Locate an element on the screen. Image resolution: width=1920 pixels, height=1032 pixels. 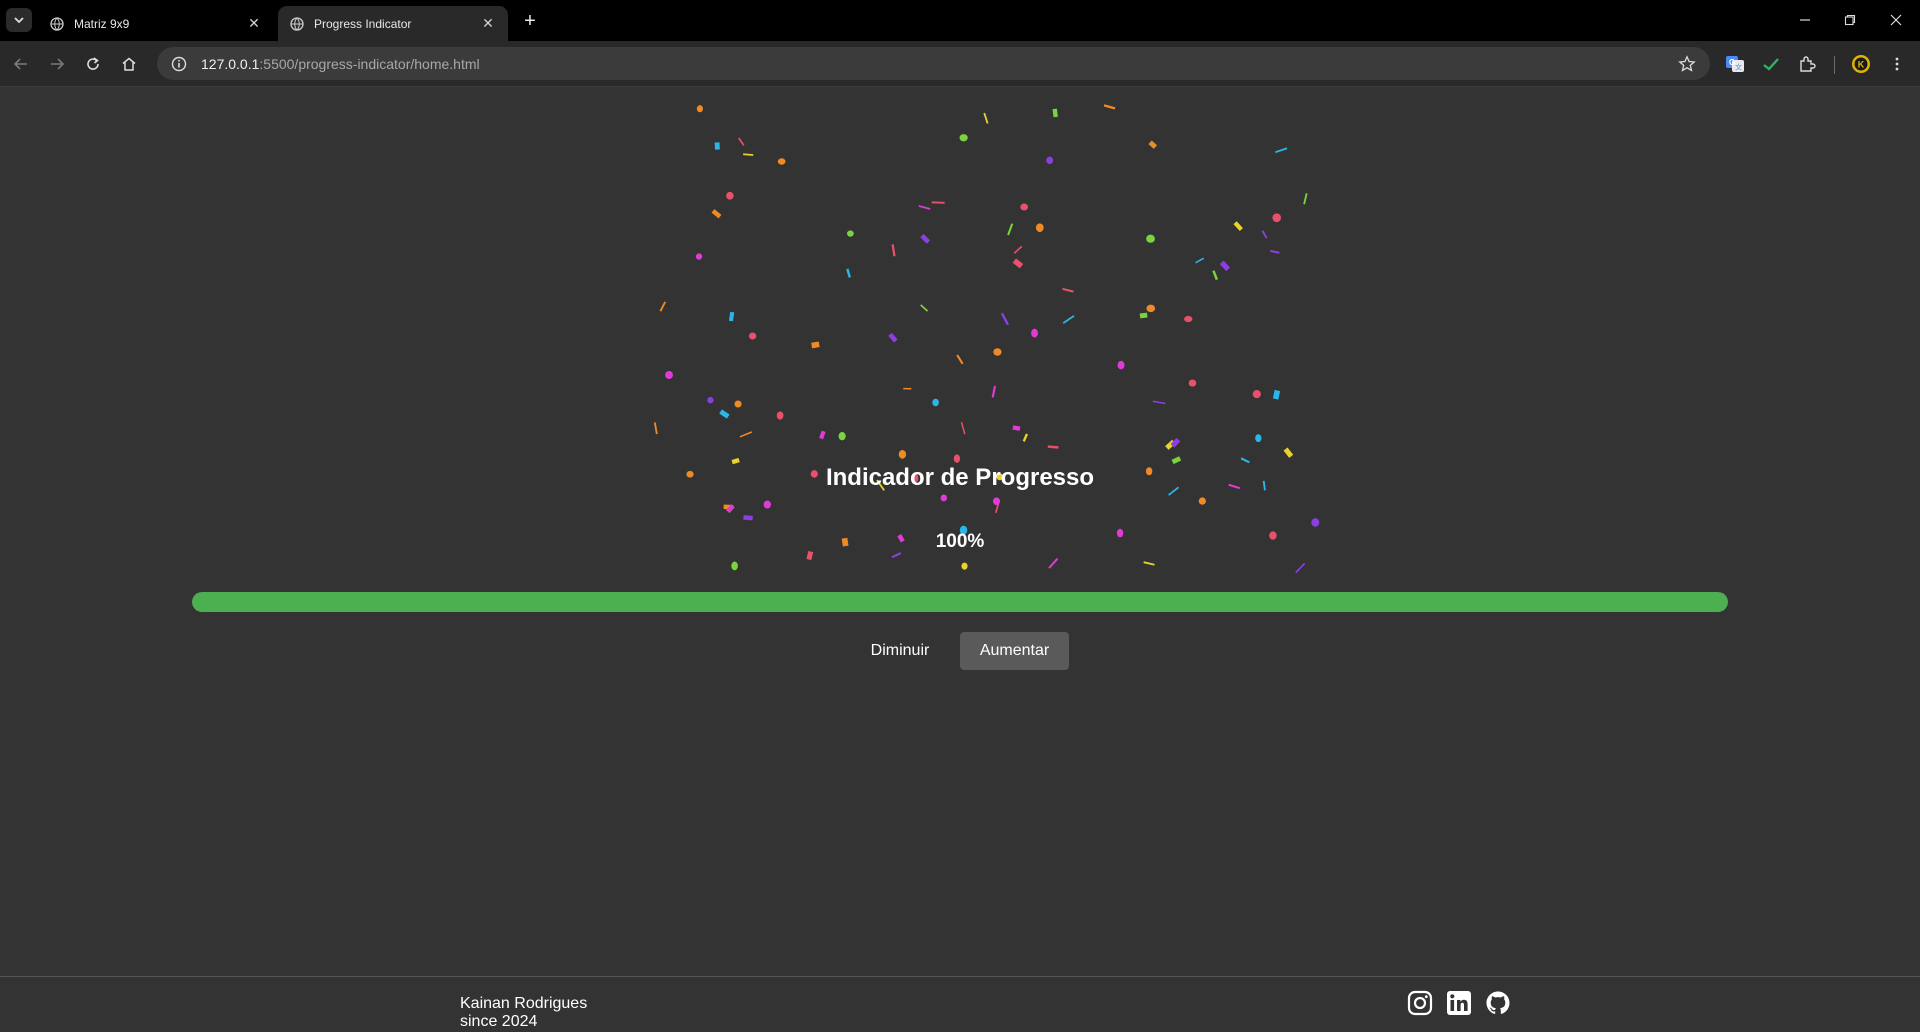
arrow-left-icon is located at coordinates (20, 64).